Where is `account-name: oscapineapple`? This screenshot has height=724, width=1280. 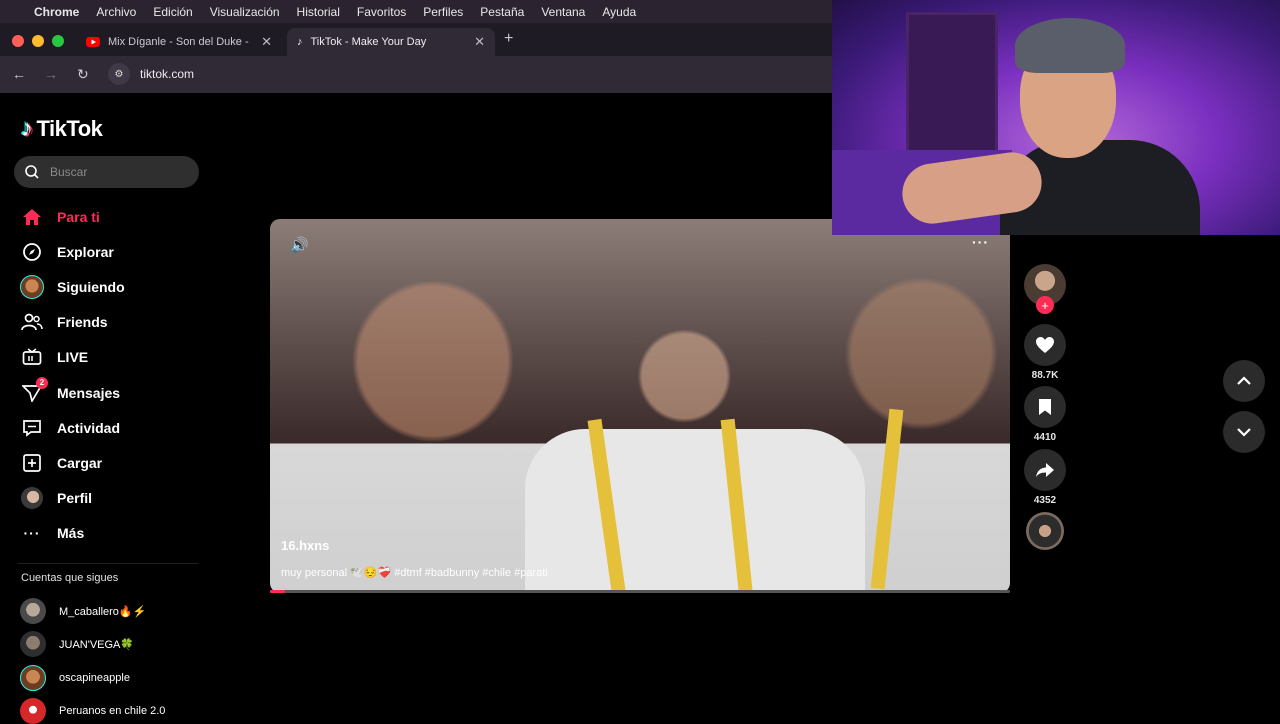
account-name: oscapineapple is located at coordinates (94, 678).